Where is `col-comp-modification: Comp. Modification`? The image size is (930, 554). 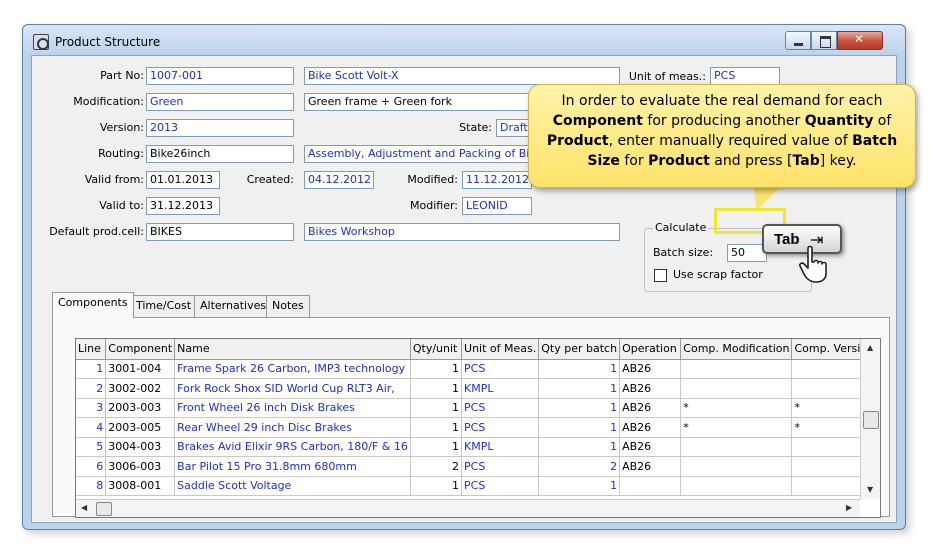 col-comp-modification: Comp. Modification is located at coordinates (736, 349).